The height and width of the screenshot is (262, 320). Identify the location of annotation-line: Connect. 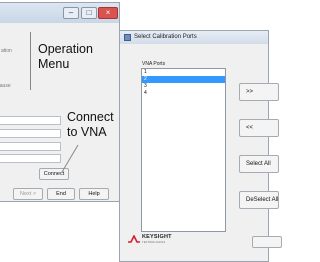
(90, 117).